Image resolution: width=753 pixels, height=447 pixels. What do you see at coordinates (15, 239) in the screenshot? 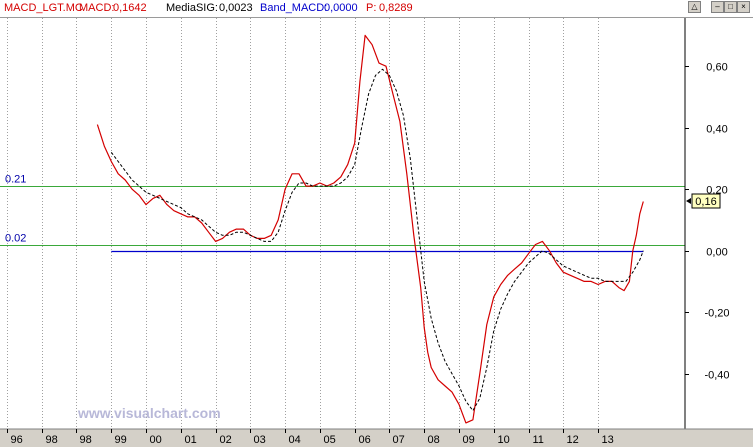
I see `band-level-label: 0.02` at bounding box center [15, 239].